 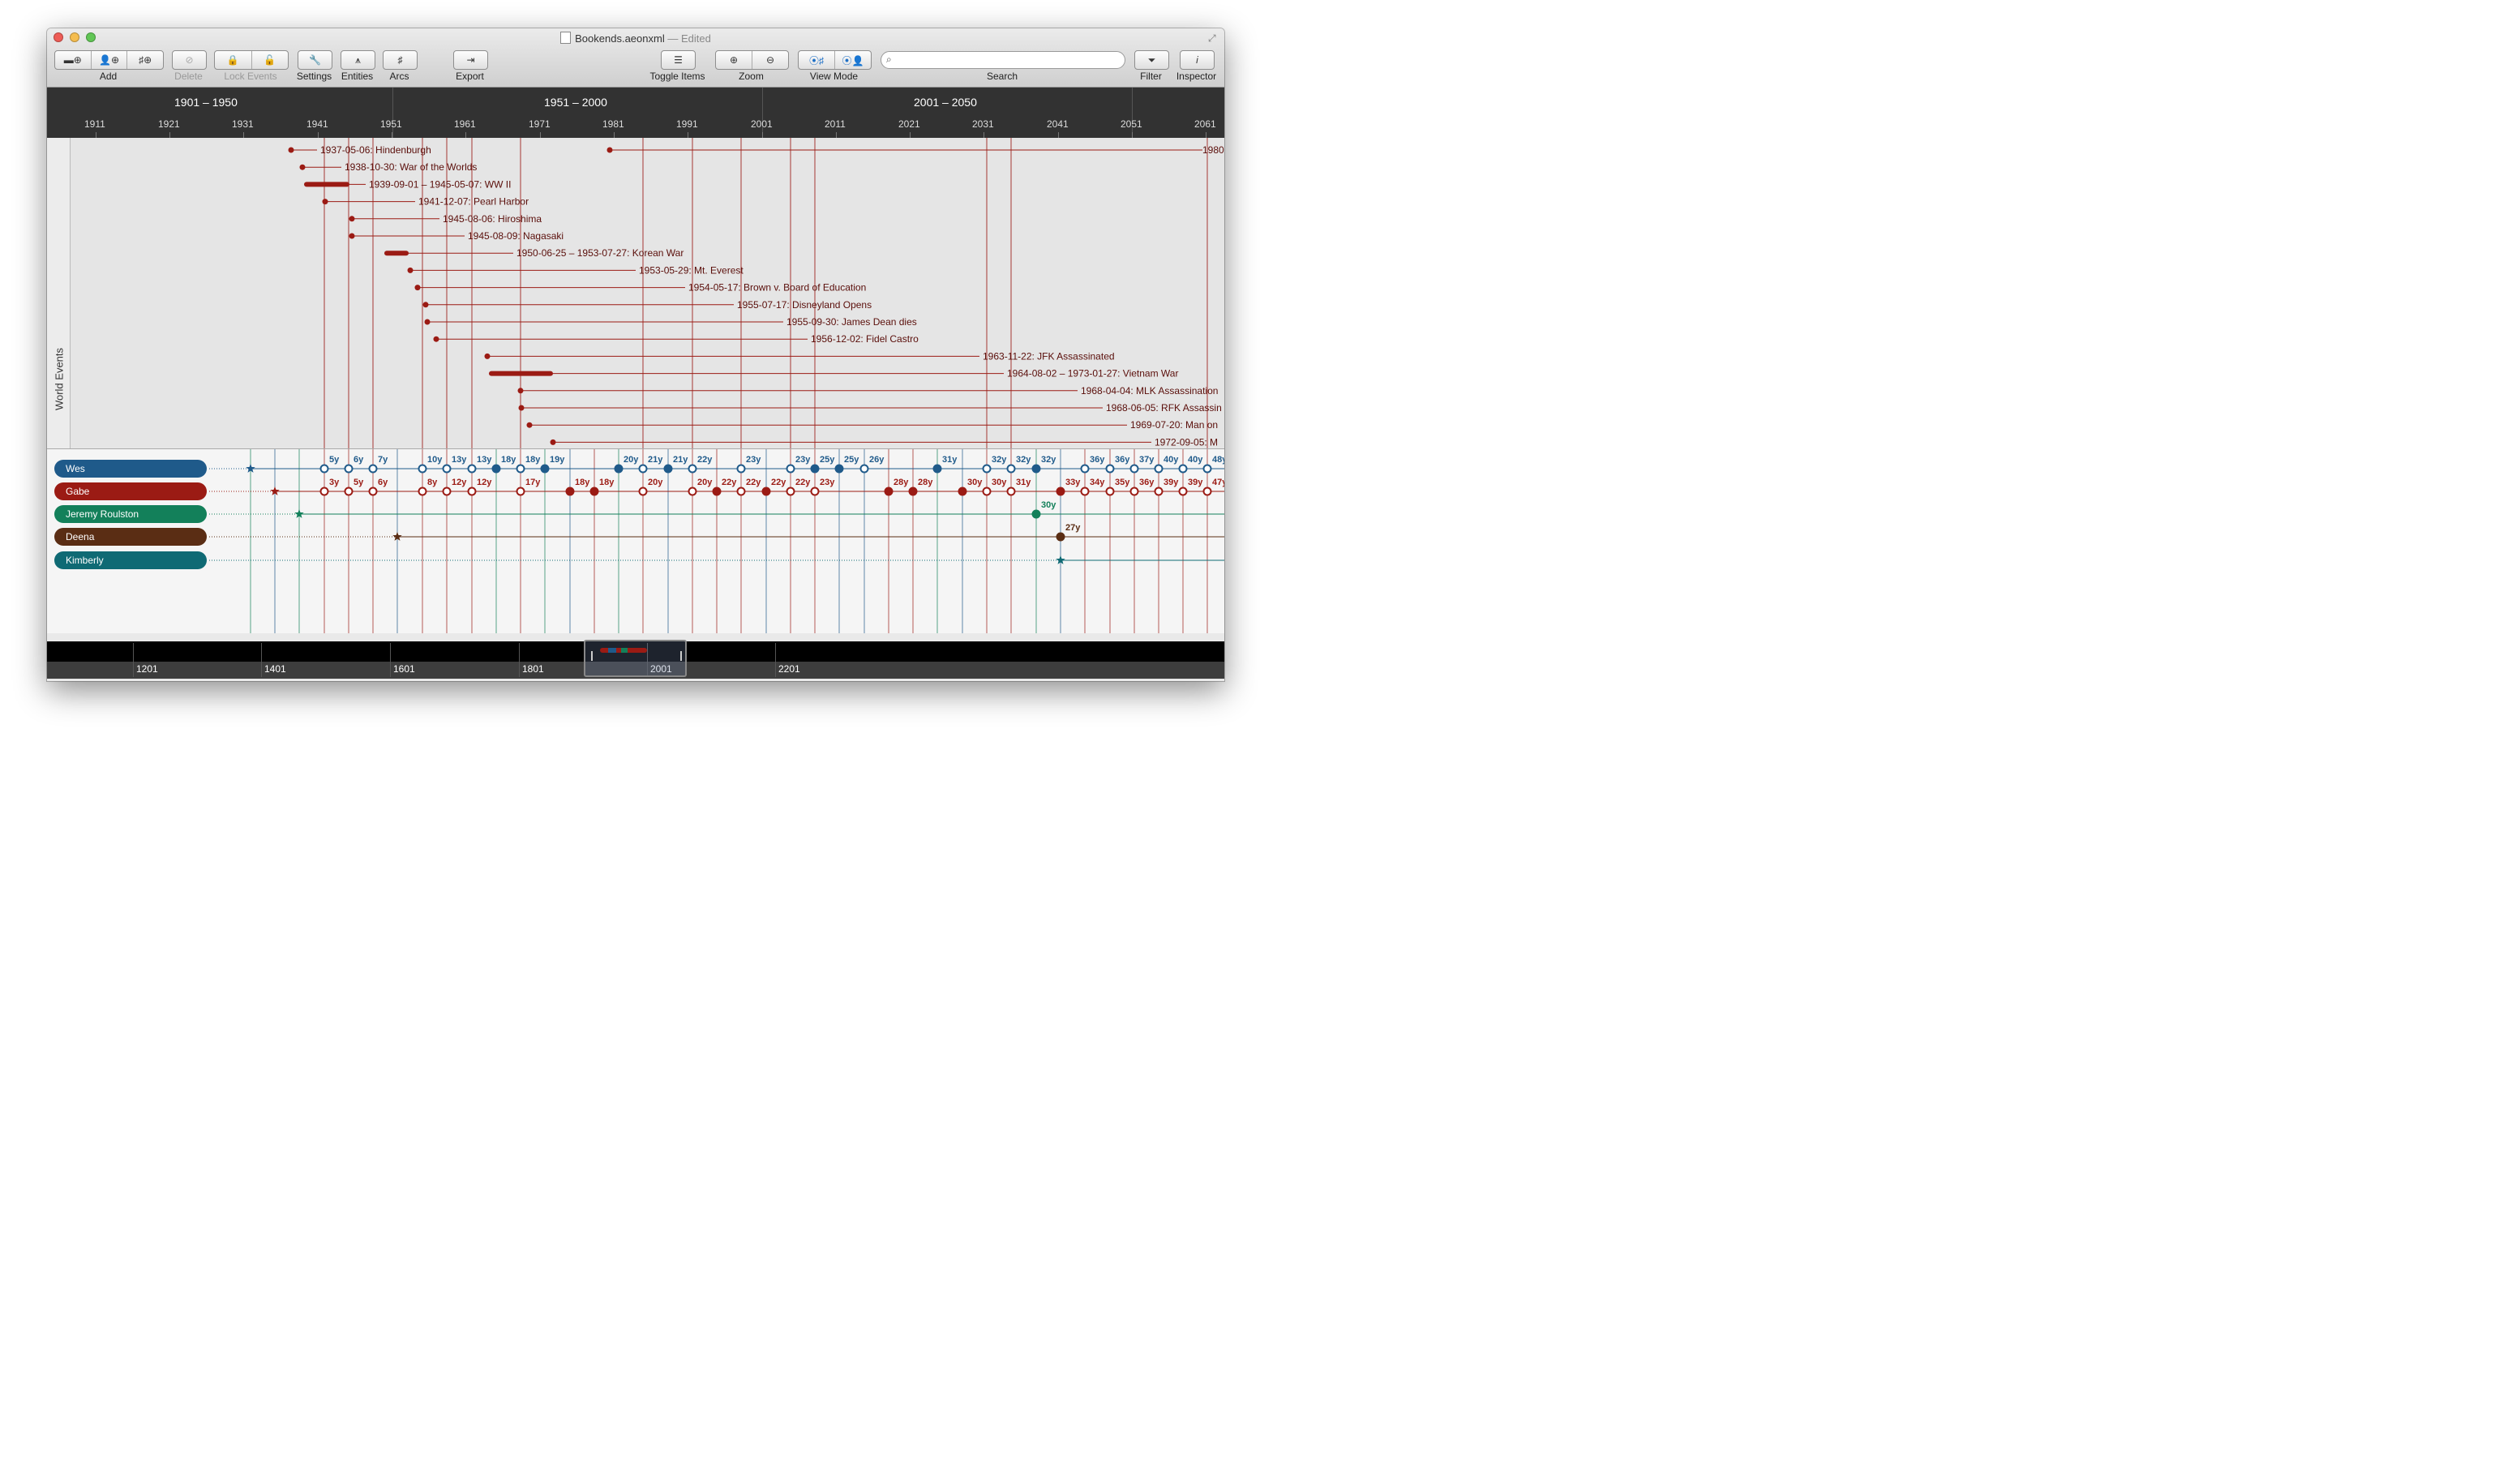 What do you see at coordinates (1049, 356) in the screenshot?
I see `event-label: 1963-11-22: JFK Assassinated` at bounding box center [1049, 356].